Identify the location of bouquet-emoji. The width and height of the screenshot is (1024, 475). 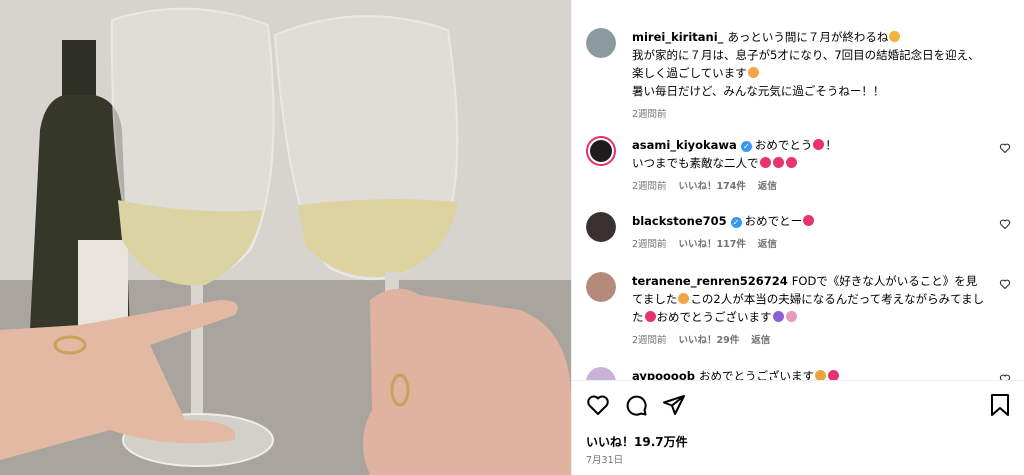
(820, 375).